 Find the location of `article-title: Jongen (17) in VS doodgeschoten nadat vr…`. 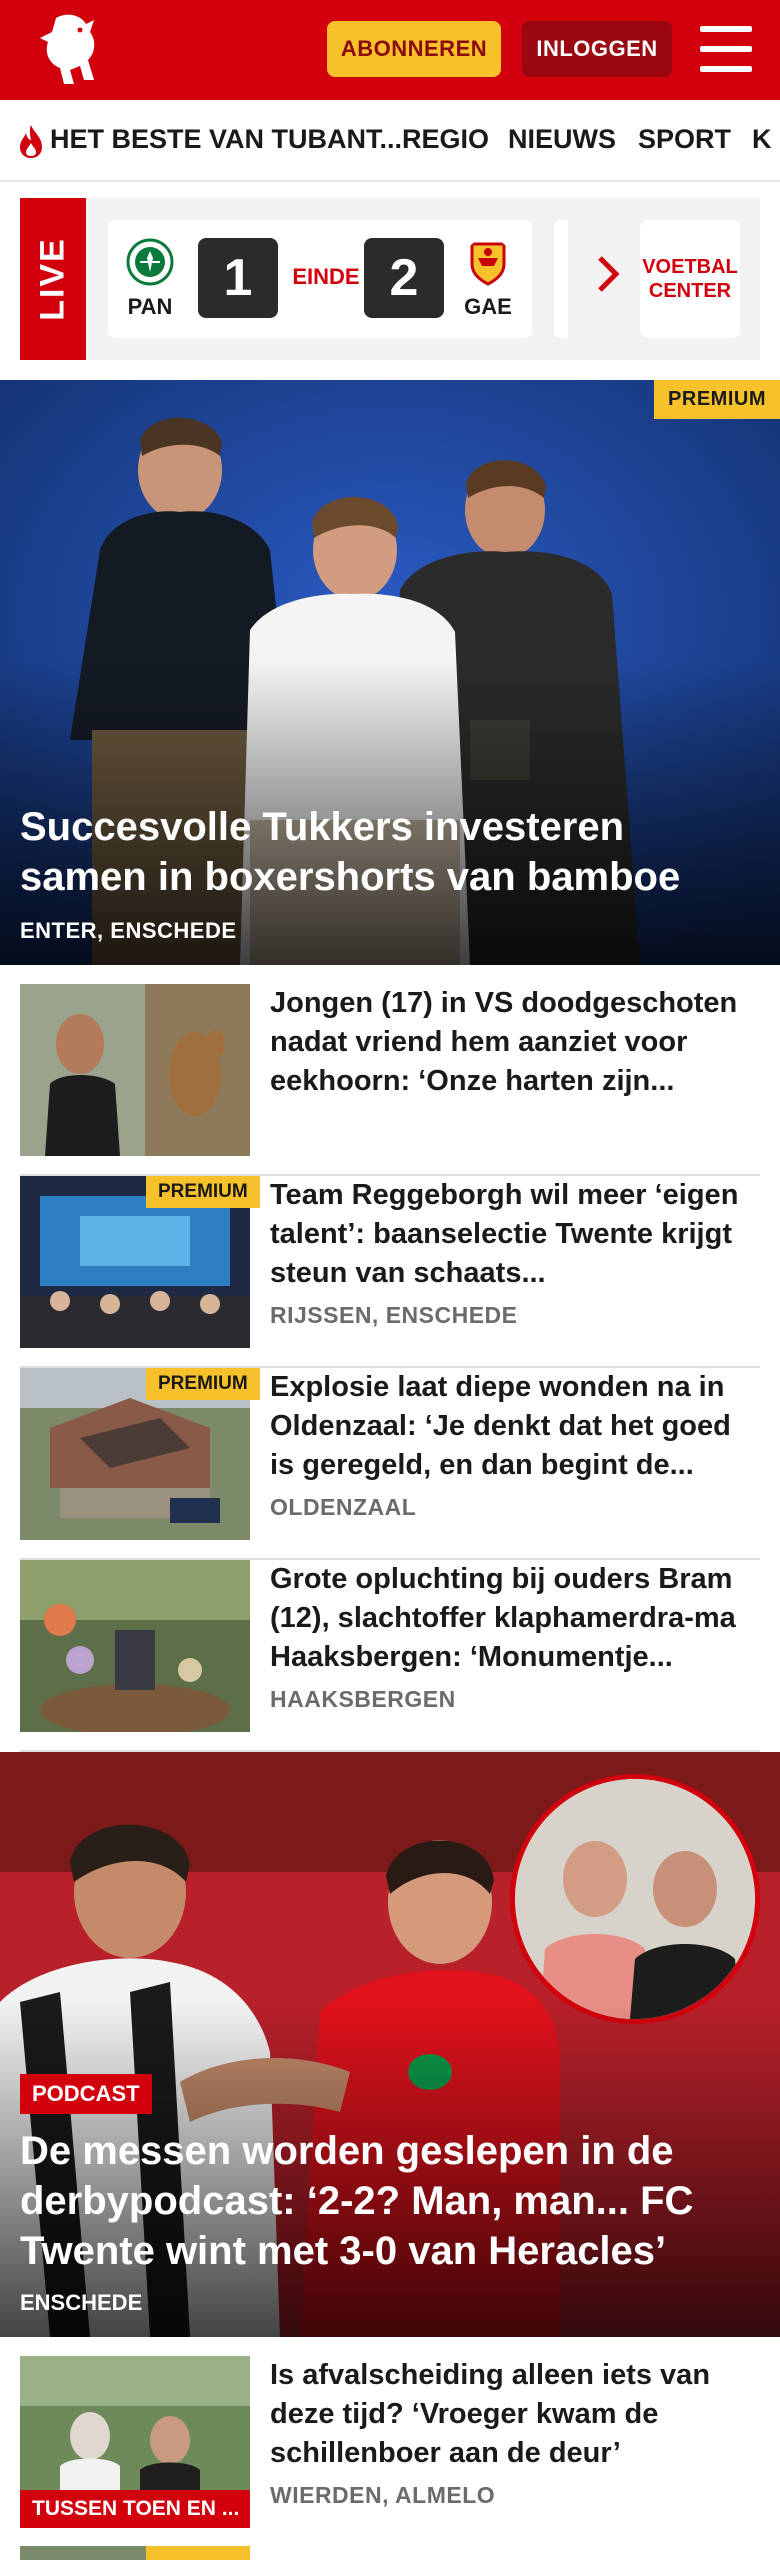

article-title: Jongen (17) in VS doodgeschoten nadat vr… is located at coordinates (515, 1042).